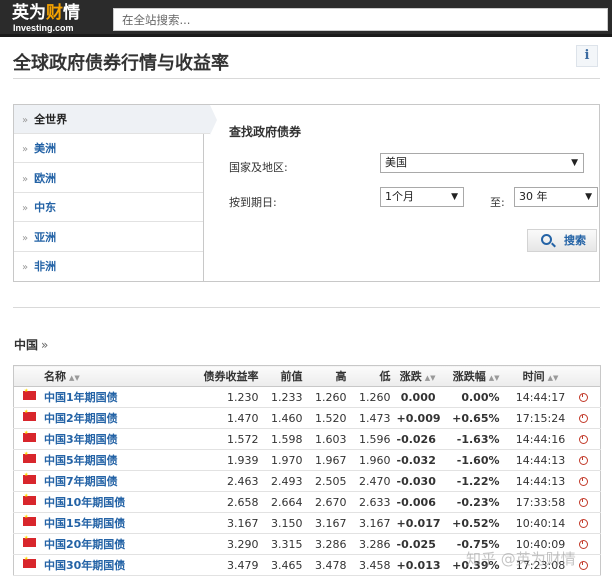 The width and height of the screenshot is (612, 586). What do you see at coordinates (327, 376) in the screenshot?
I see `col-header-high: 高` at bounding box center [327, 376].